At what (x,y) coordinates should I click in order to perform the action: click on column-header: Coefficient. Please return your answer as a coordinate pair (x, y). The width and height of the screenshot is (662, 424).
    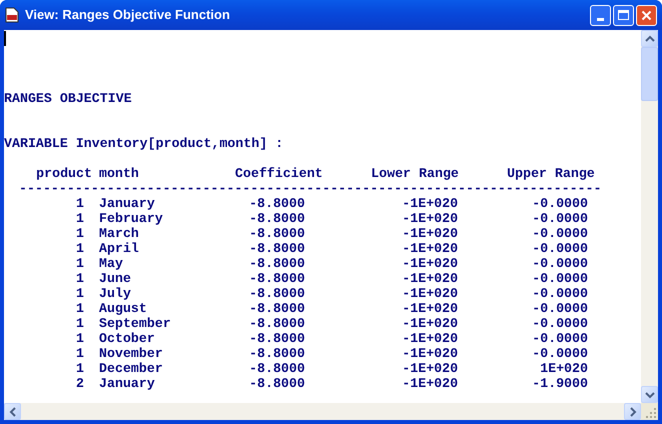
    Looking at the image, I should click on (279, 173).